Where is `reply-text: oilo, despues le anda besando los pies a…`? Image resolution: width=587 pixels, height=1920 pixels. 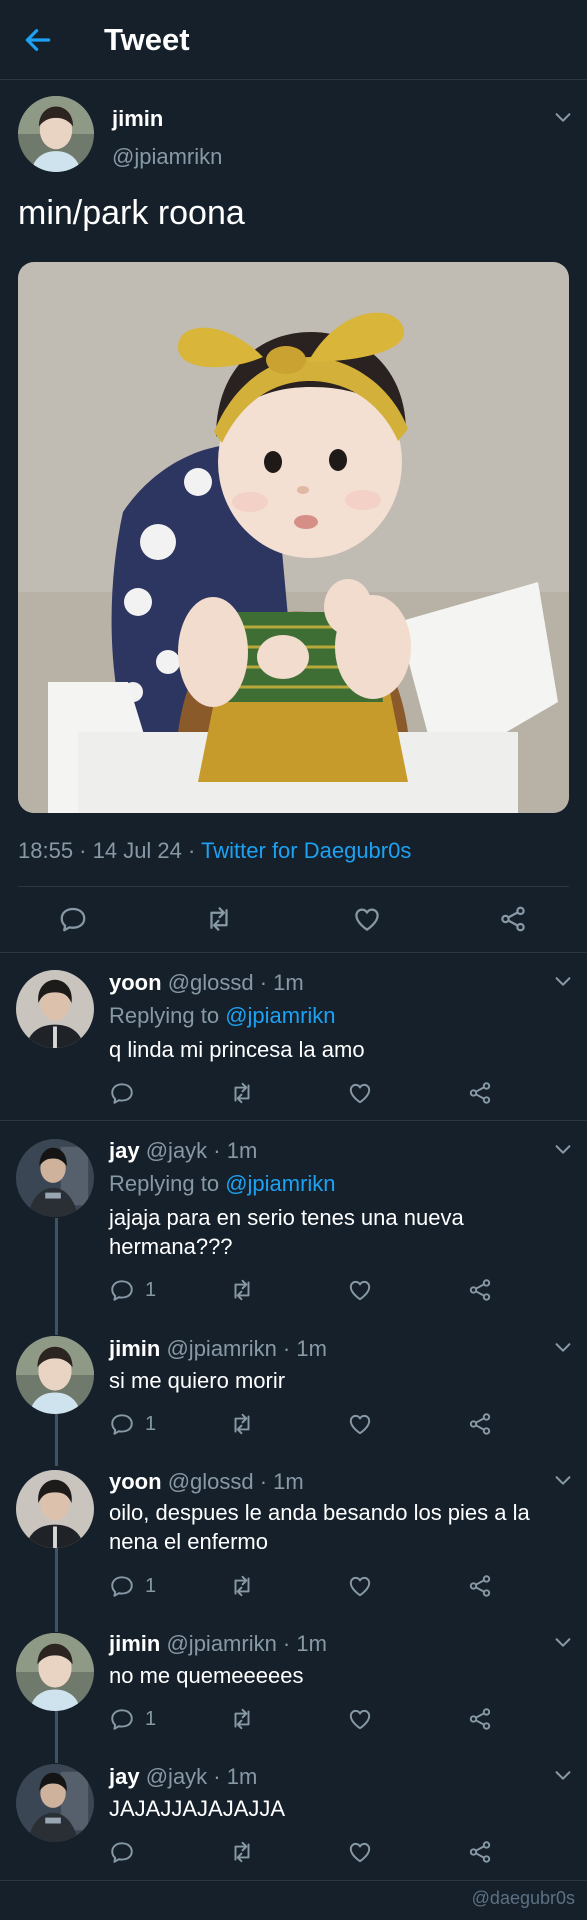
reply-text: oilo, despues le anda besando los pies a… is located at coordinates (319, 1527).